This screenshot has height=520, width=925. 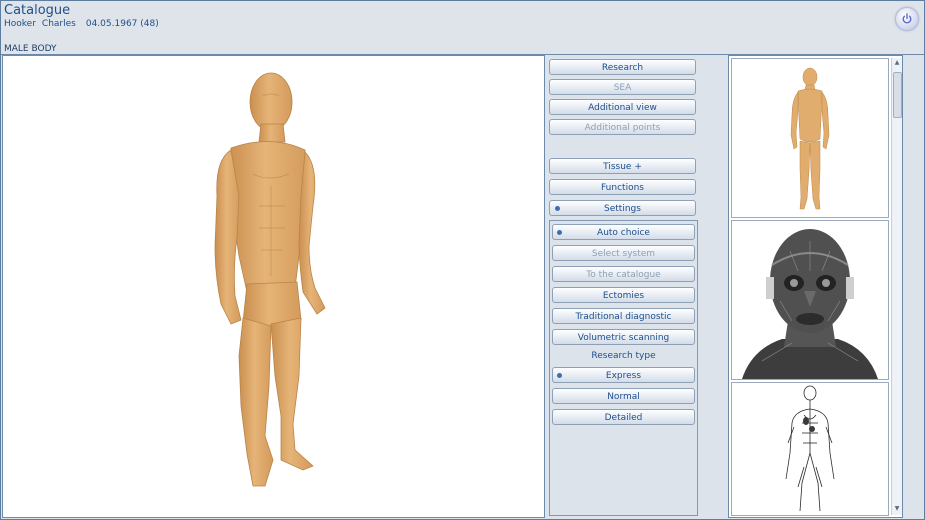 I want to click on auto-choice-button: Auto choice, so click(x=623, y=232).